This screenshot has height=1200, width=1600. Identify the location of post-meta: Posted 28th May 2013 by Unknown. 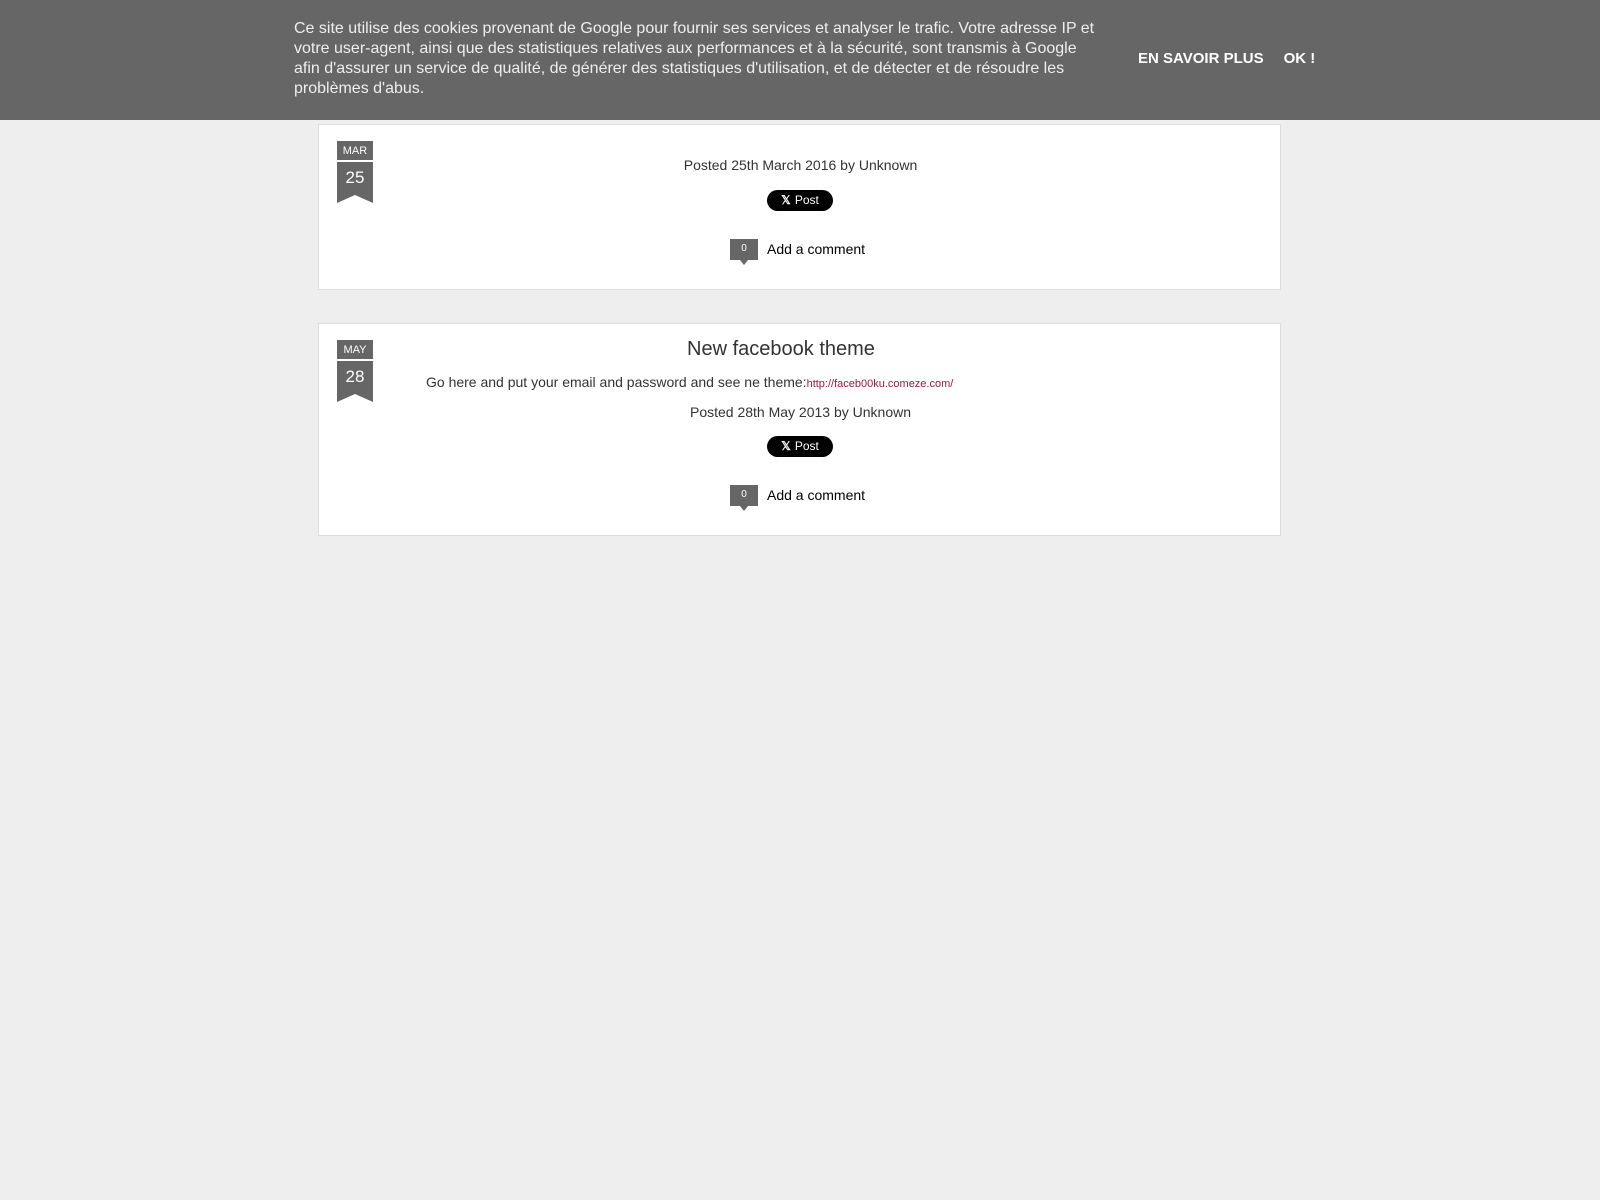
(800, 412).